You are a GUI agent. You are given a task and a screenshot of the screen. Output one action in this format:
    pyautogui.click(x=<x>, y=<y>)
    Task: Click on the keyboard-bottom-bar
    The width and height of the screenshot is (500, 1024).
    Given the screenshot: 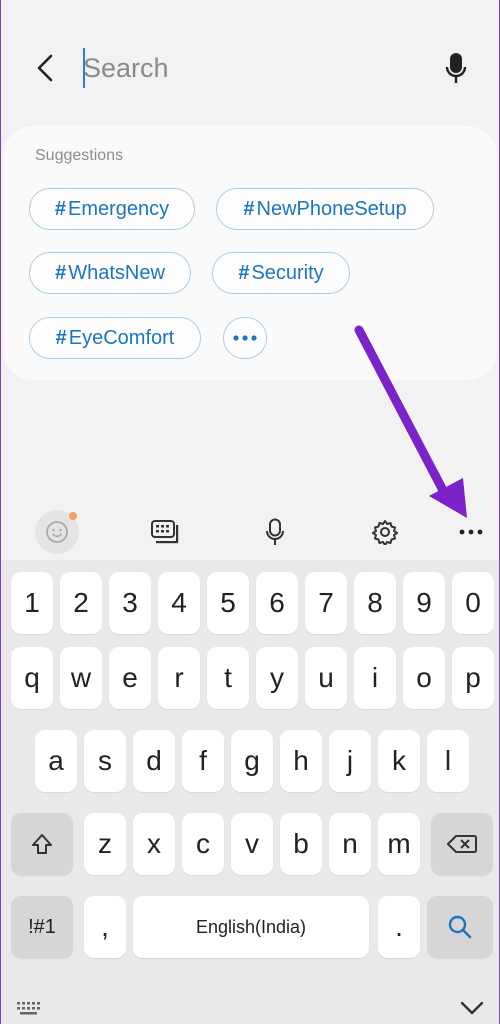 What is the action you would take?
    pyautogui.click(x=250, y=1007)
    